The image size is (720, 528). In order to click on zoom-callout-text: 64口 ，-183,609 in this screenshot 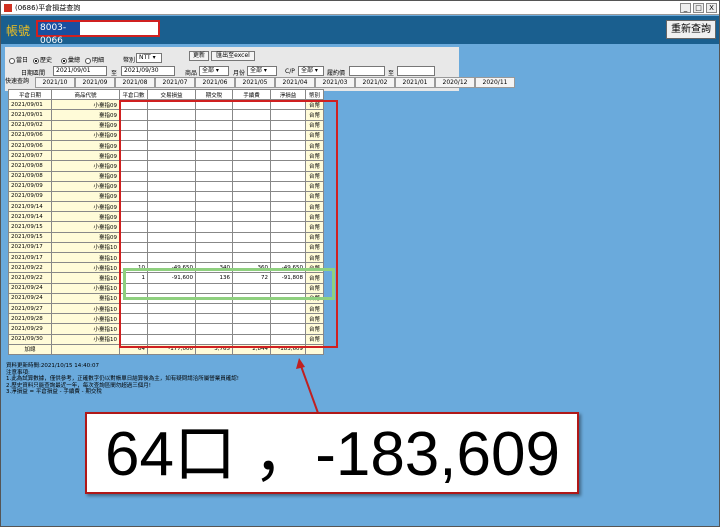, I will do `click(332, 454)`.